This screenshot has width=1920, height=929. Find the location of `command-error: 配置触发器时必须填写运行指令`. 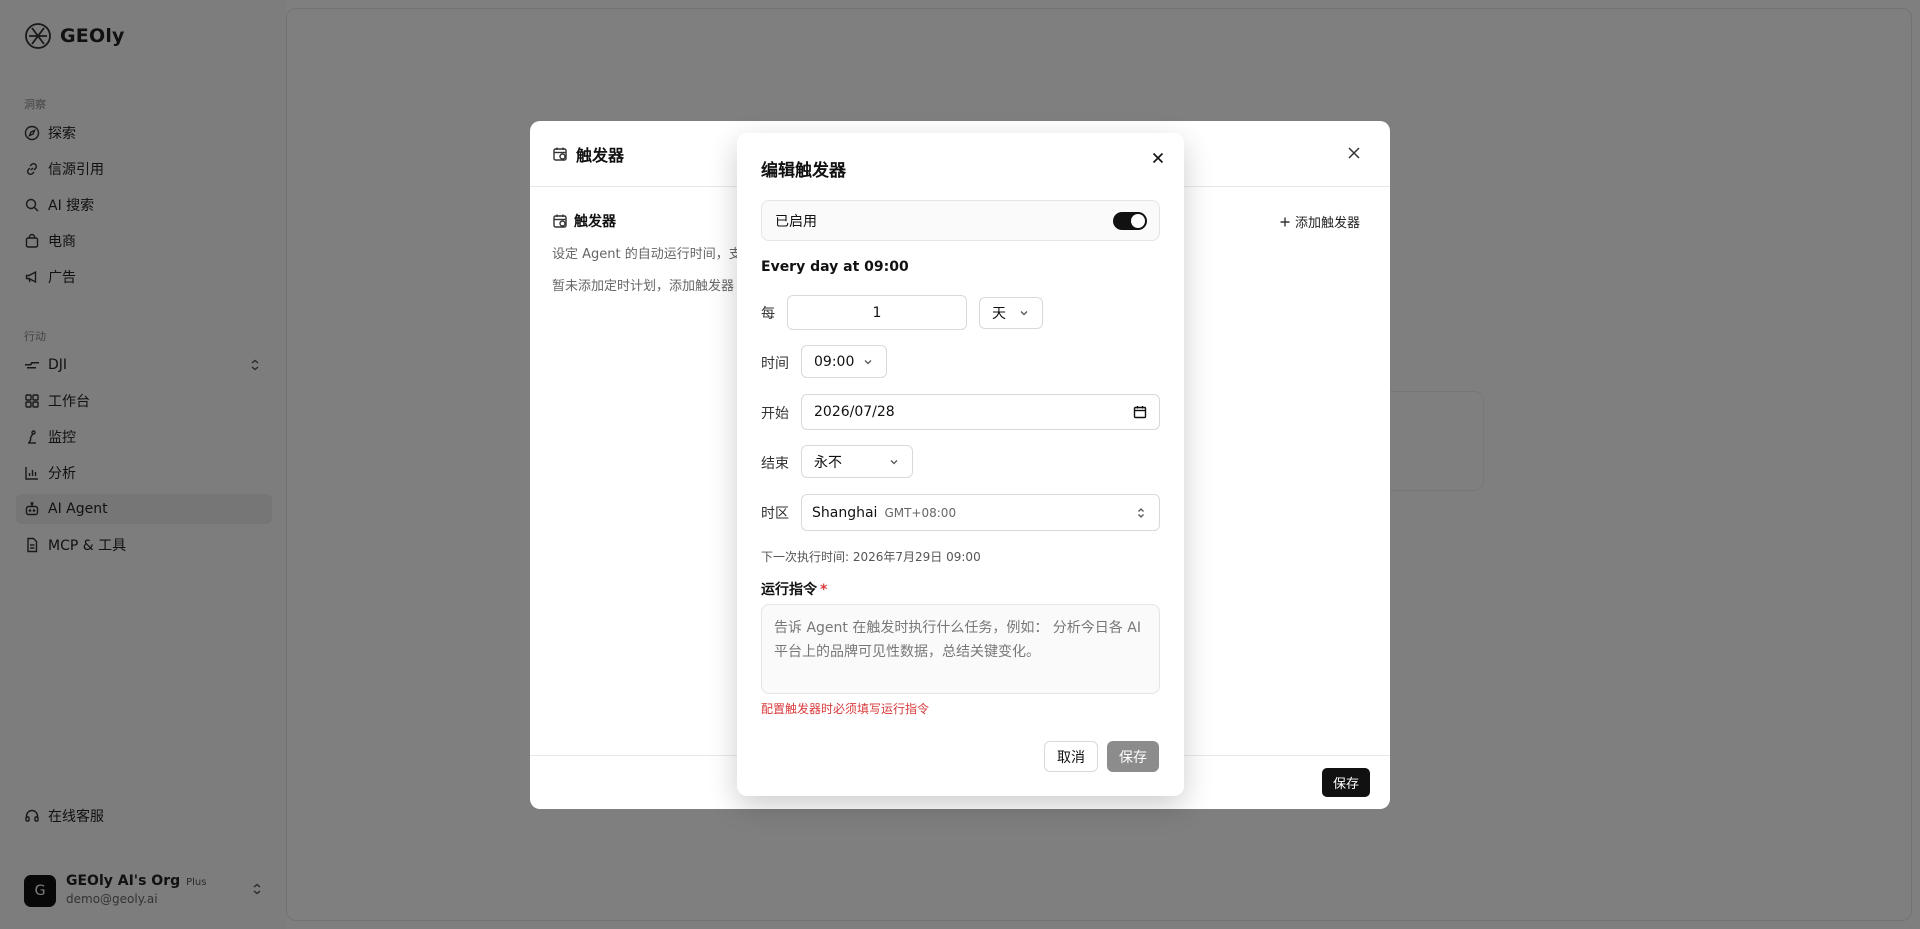

command-error: 配置触发器时必须填写运行指令 is located at coordinates (845, 709).